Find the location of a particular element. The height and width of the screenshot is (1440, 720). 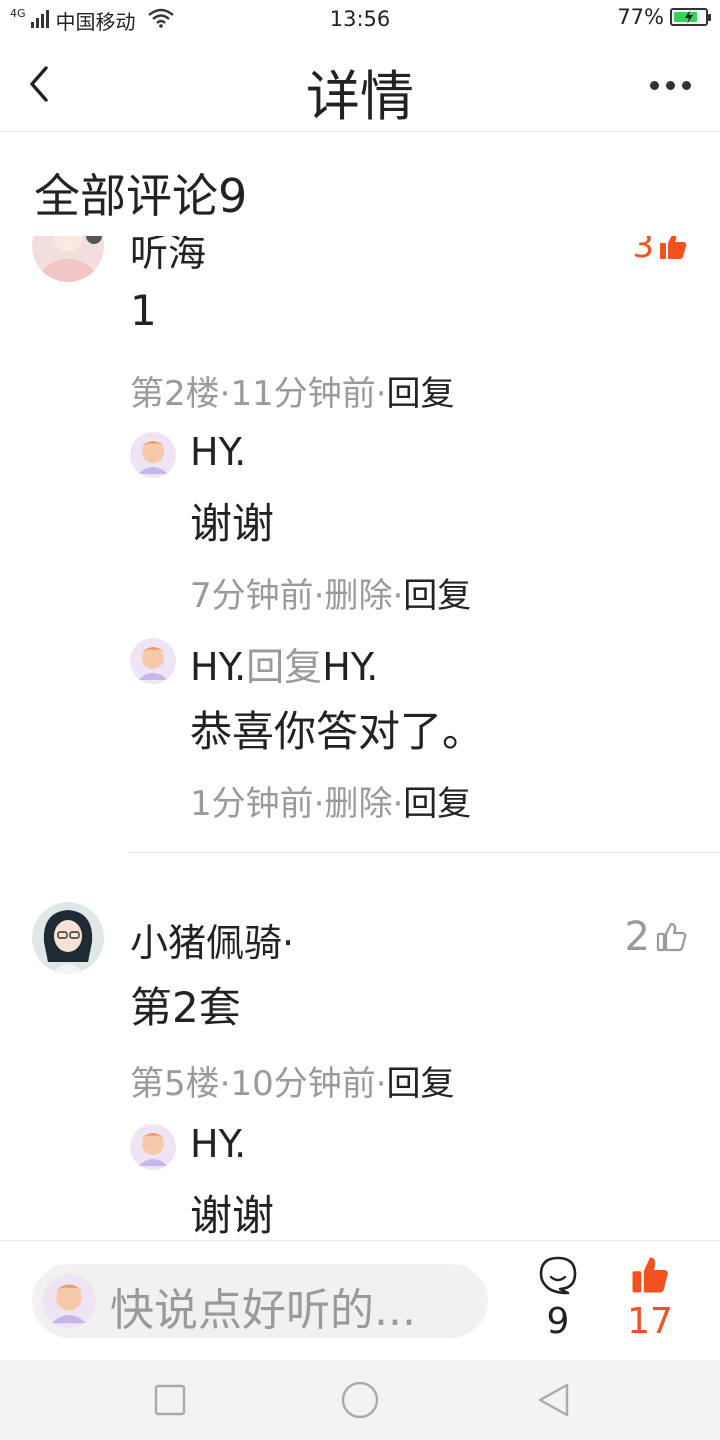

system-navigation-bar is located at coordinates (360, 1400).